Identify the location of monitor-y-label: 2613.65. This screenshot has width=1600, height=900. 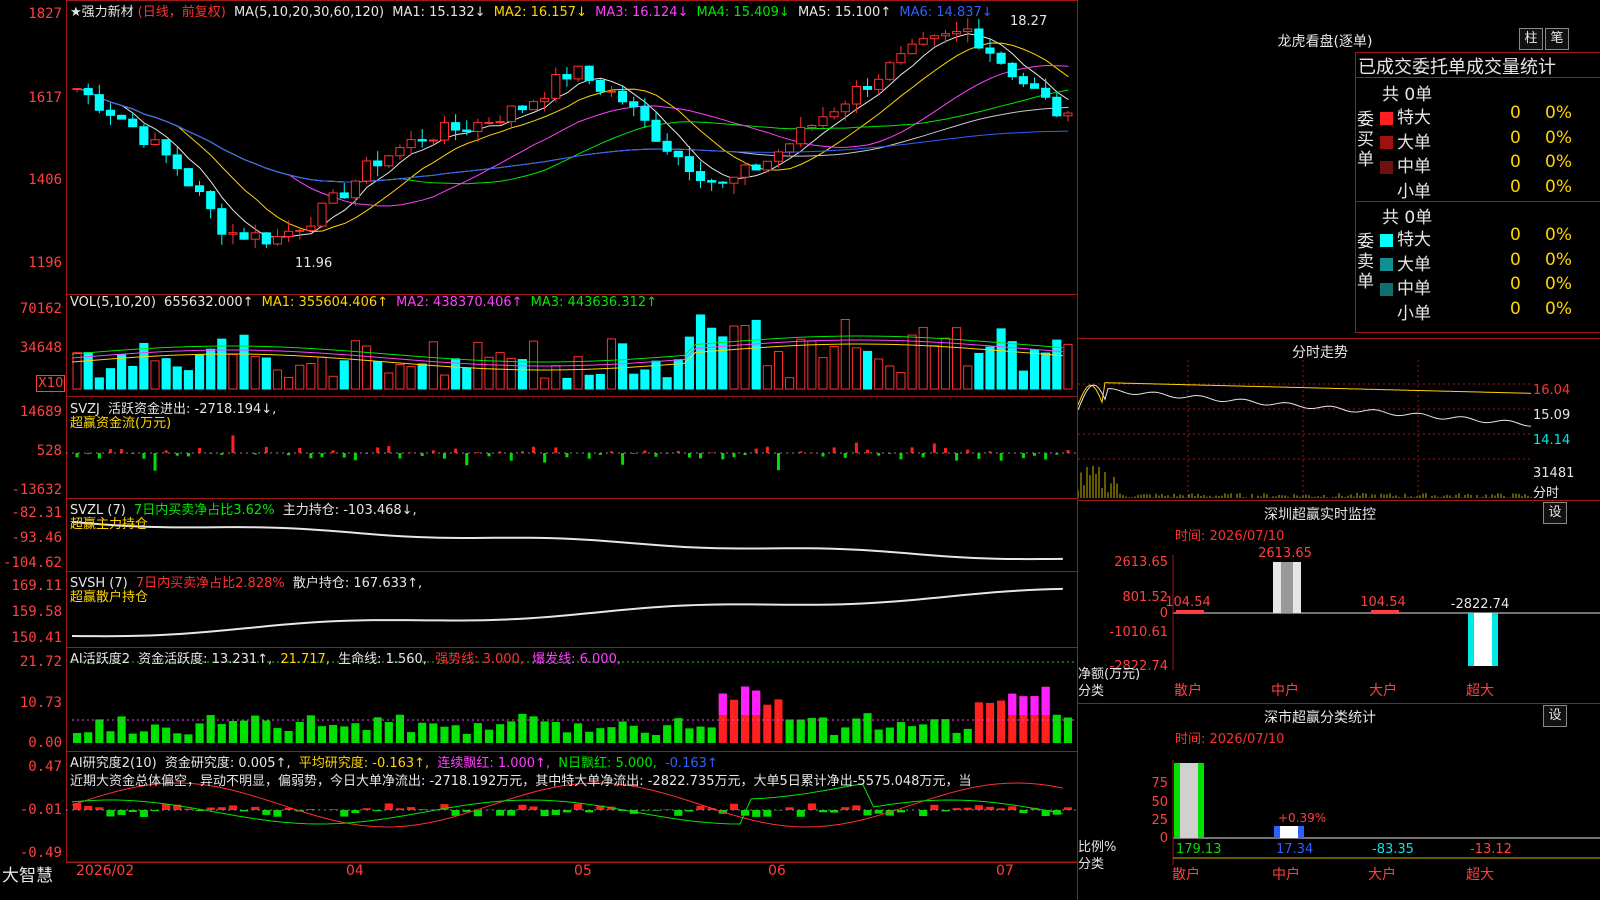
(1141, 562).